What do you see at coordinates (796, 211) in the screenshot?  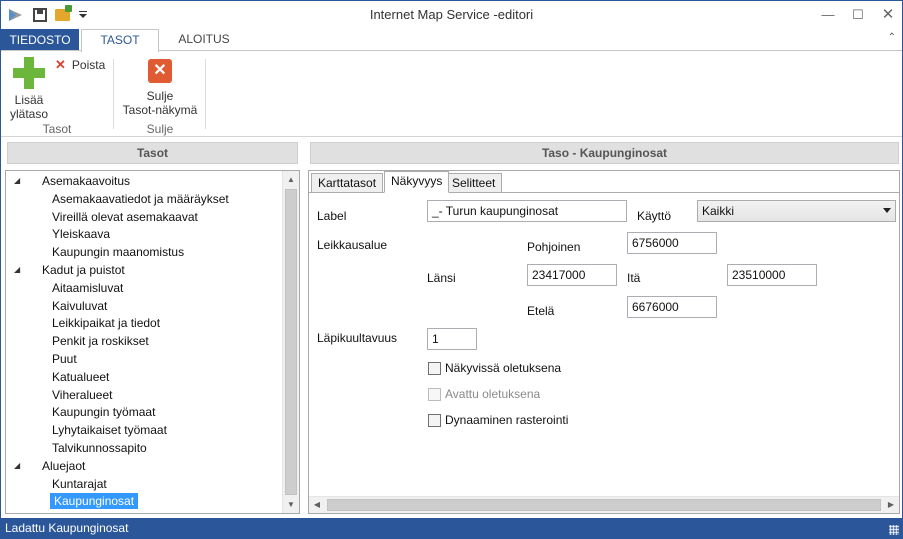 I see `usage-select: Kaikki` at bounding box center [796, 211].